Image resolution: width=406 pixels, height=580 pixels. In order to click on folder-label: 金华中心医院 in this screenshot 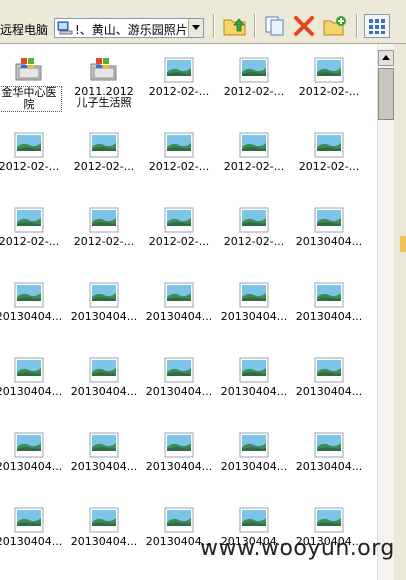, I will do `click(32, 99)`.